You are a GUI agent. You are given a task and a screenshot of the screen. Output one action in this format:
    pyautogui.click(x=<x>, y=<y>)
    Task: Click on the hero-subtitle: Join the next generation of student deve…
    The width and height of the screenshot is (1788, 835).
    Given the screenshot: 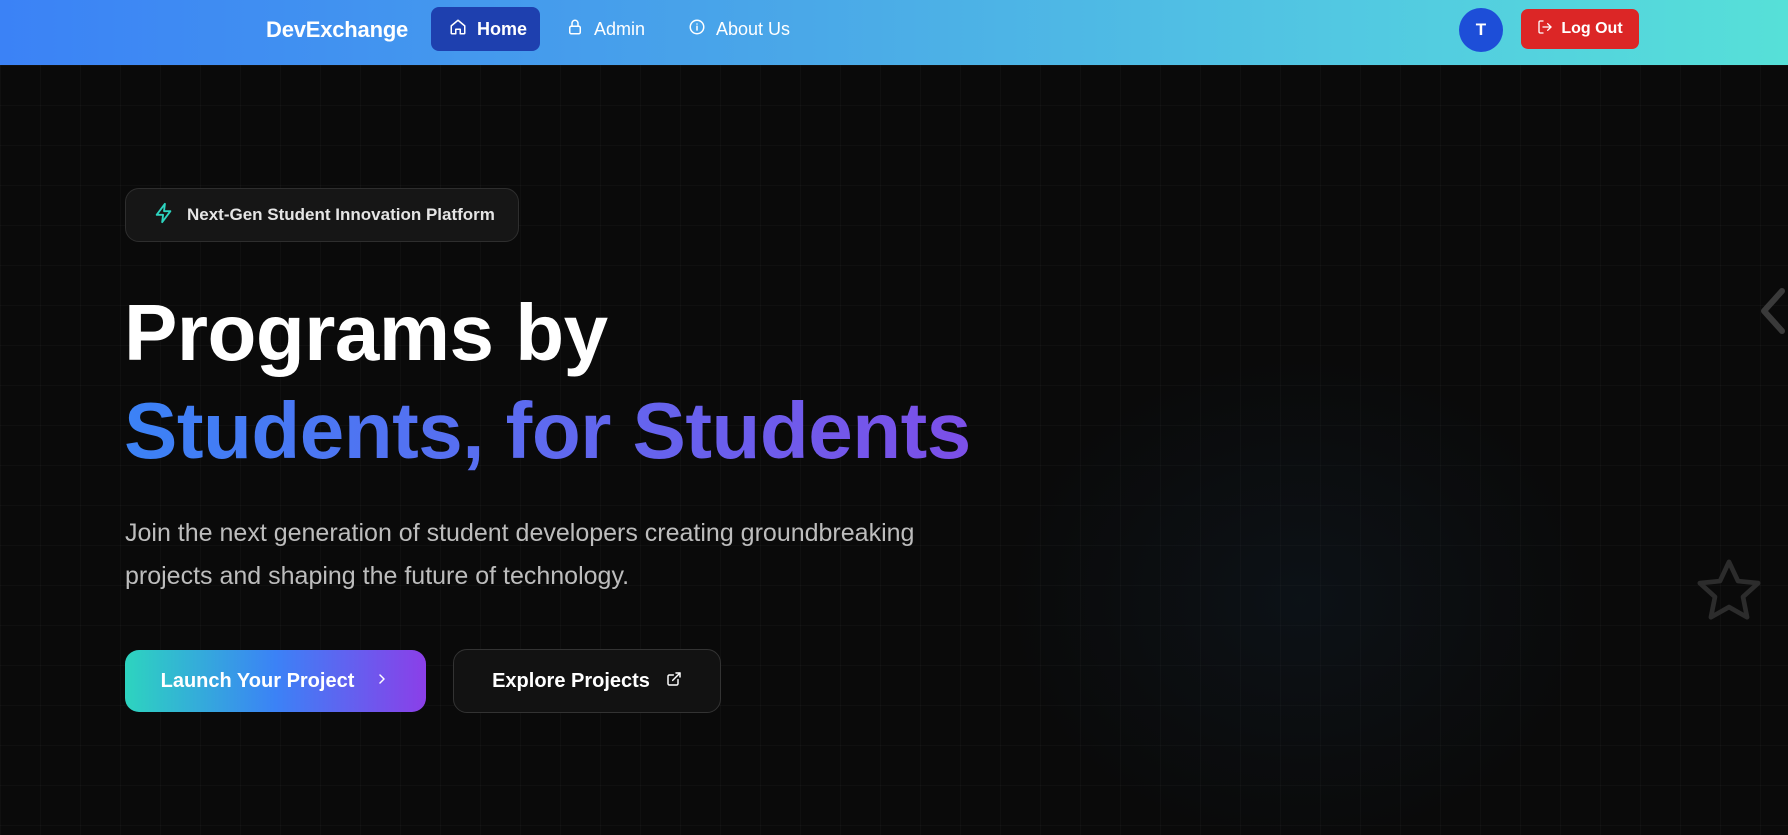 What is the action you would take?
    pyautogui.click(x=565, y=555)
    